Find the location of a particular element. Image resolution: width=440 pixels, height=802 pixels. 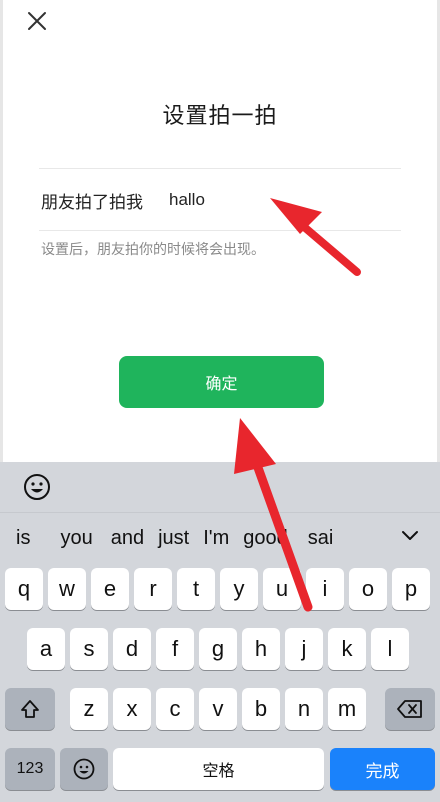

hint-text: 设置后，朋友拍你的时候将会出现。 is located at coordinates (153, 250).